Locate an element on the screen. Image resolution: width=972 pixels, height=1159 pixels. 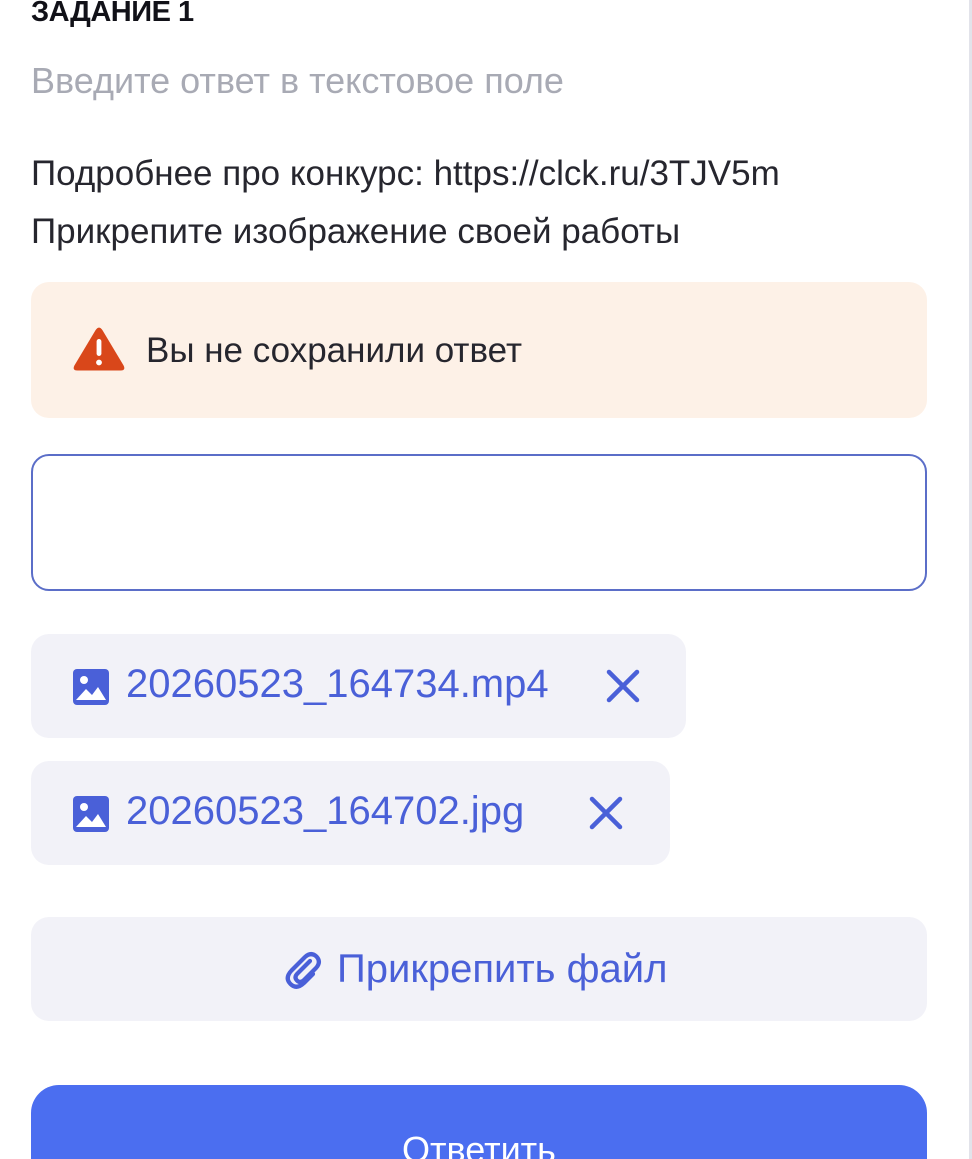
task-subtitle: Введите ответ в текстовое поле is located at coordinates (297, 80).